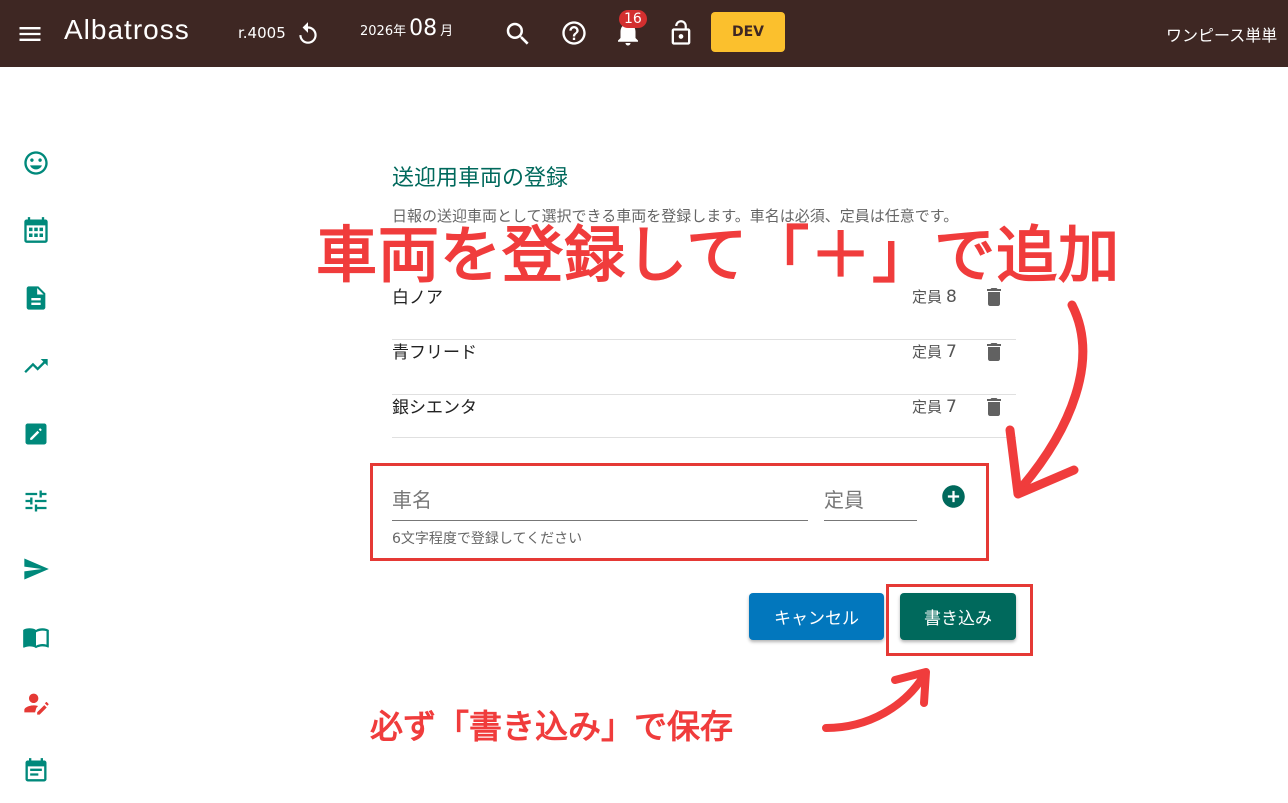 The height and width of the screenshot is (803, 1288). Describe the element at coordinates (574, 33) in the screenshot. I see `help-icon` at that location.